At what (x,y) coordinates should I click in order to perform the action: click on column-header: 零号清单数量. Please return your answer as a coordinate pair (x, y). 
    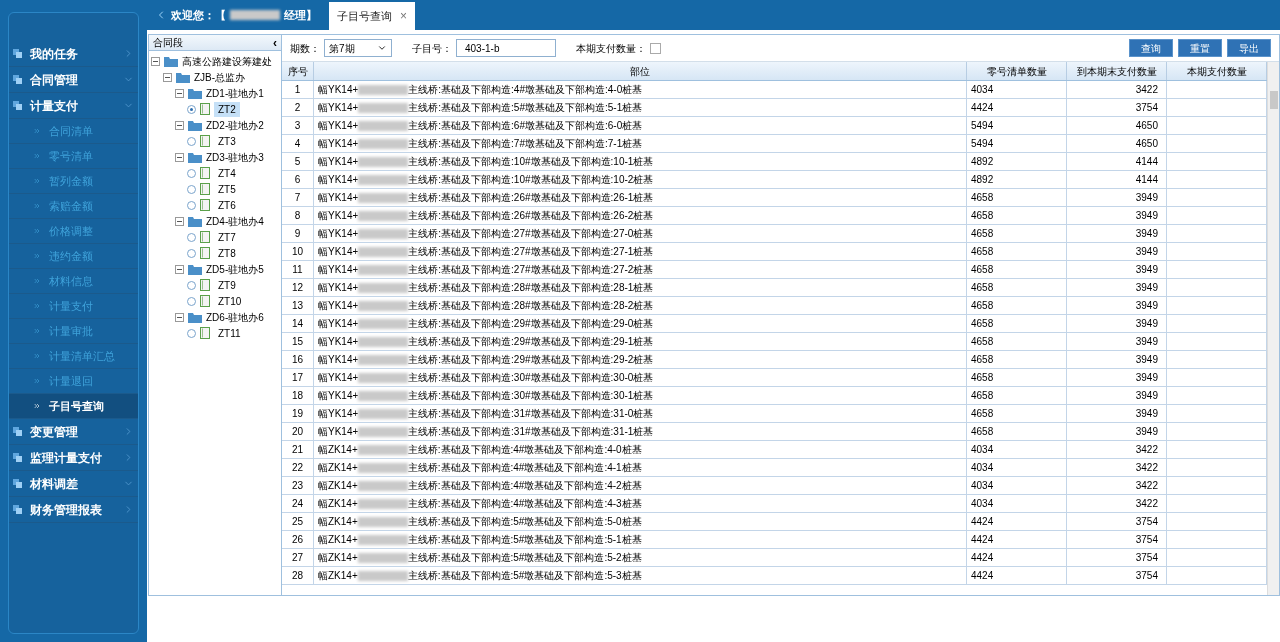
    Looking at the image, I should click on (1017, 71).